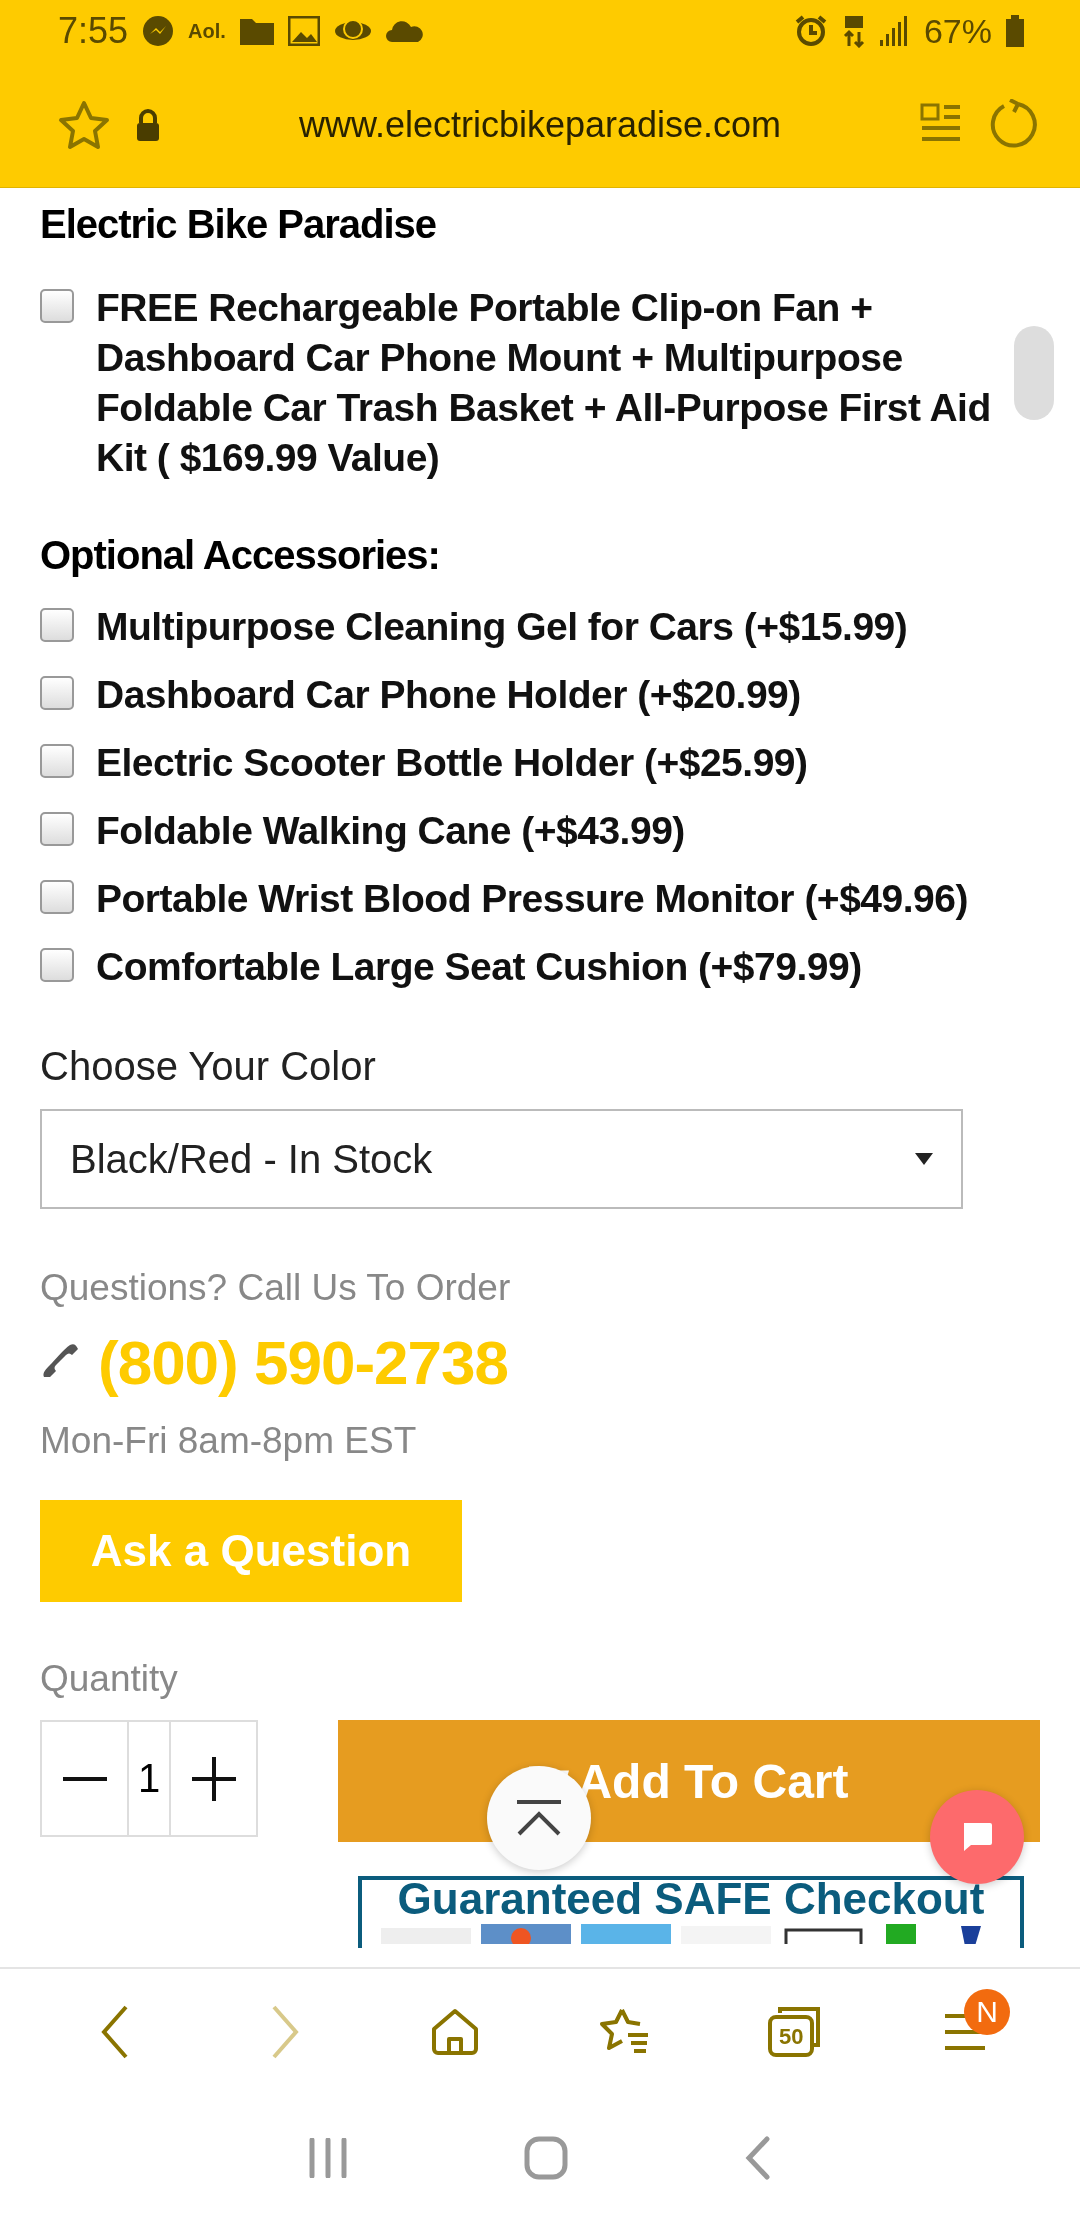 This screenshot has width=1080, height=2220. What do you see at coordinates (84, 1778) in the screenshot?
I see `minus-icon` at bounding box center [84, 1778].